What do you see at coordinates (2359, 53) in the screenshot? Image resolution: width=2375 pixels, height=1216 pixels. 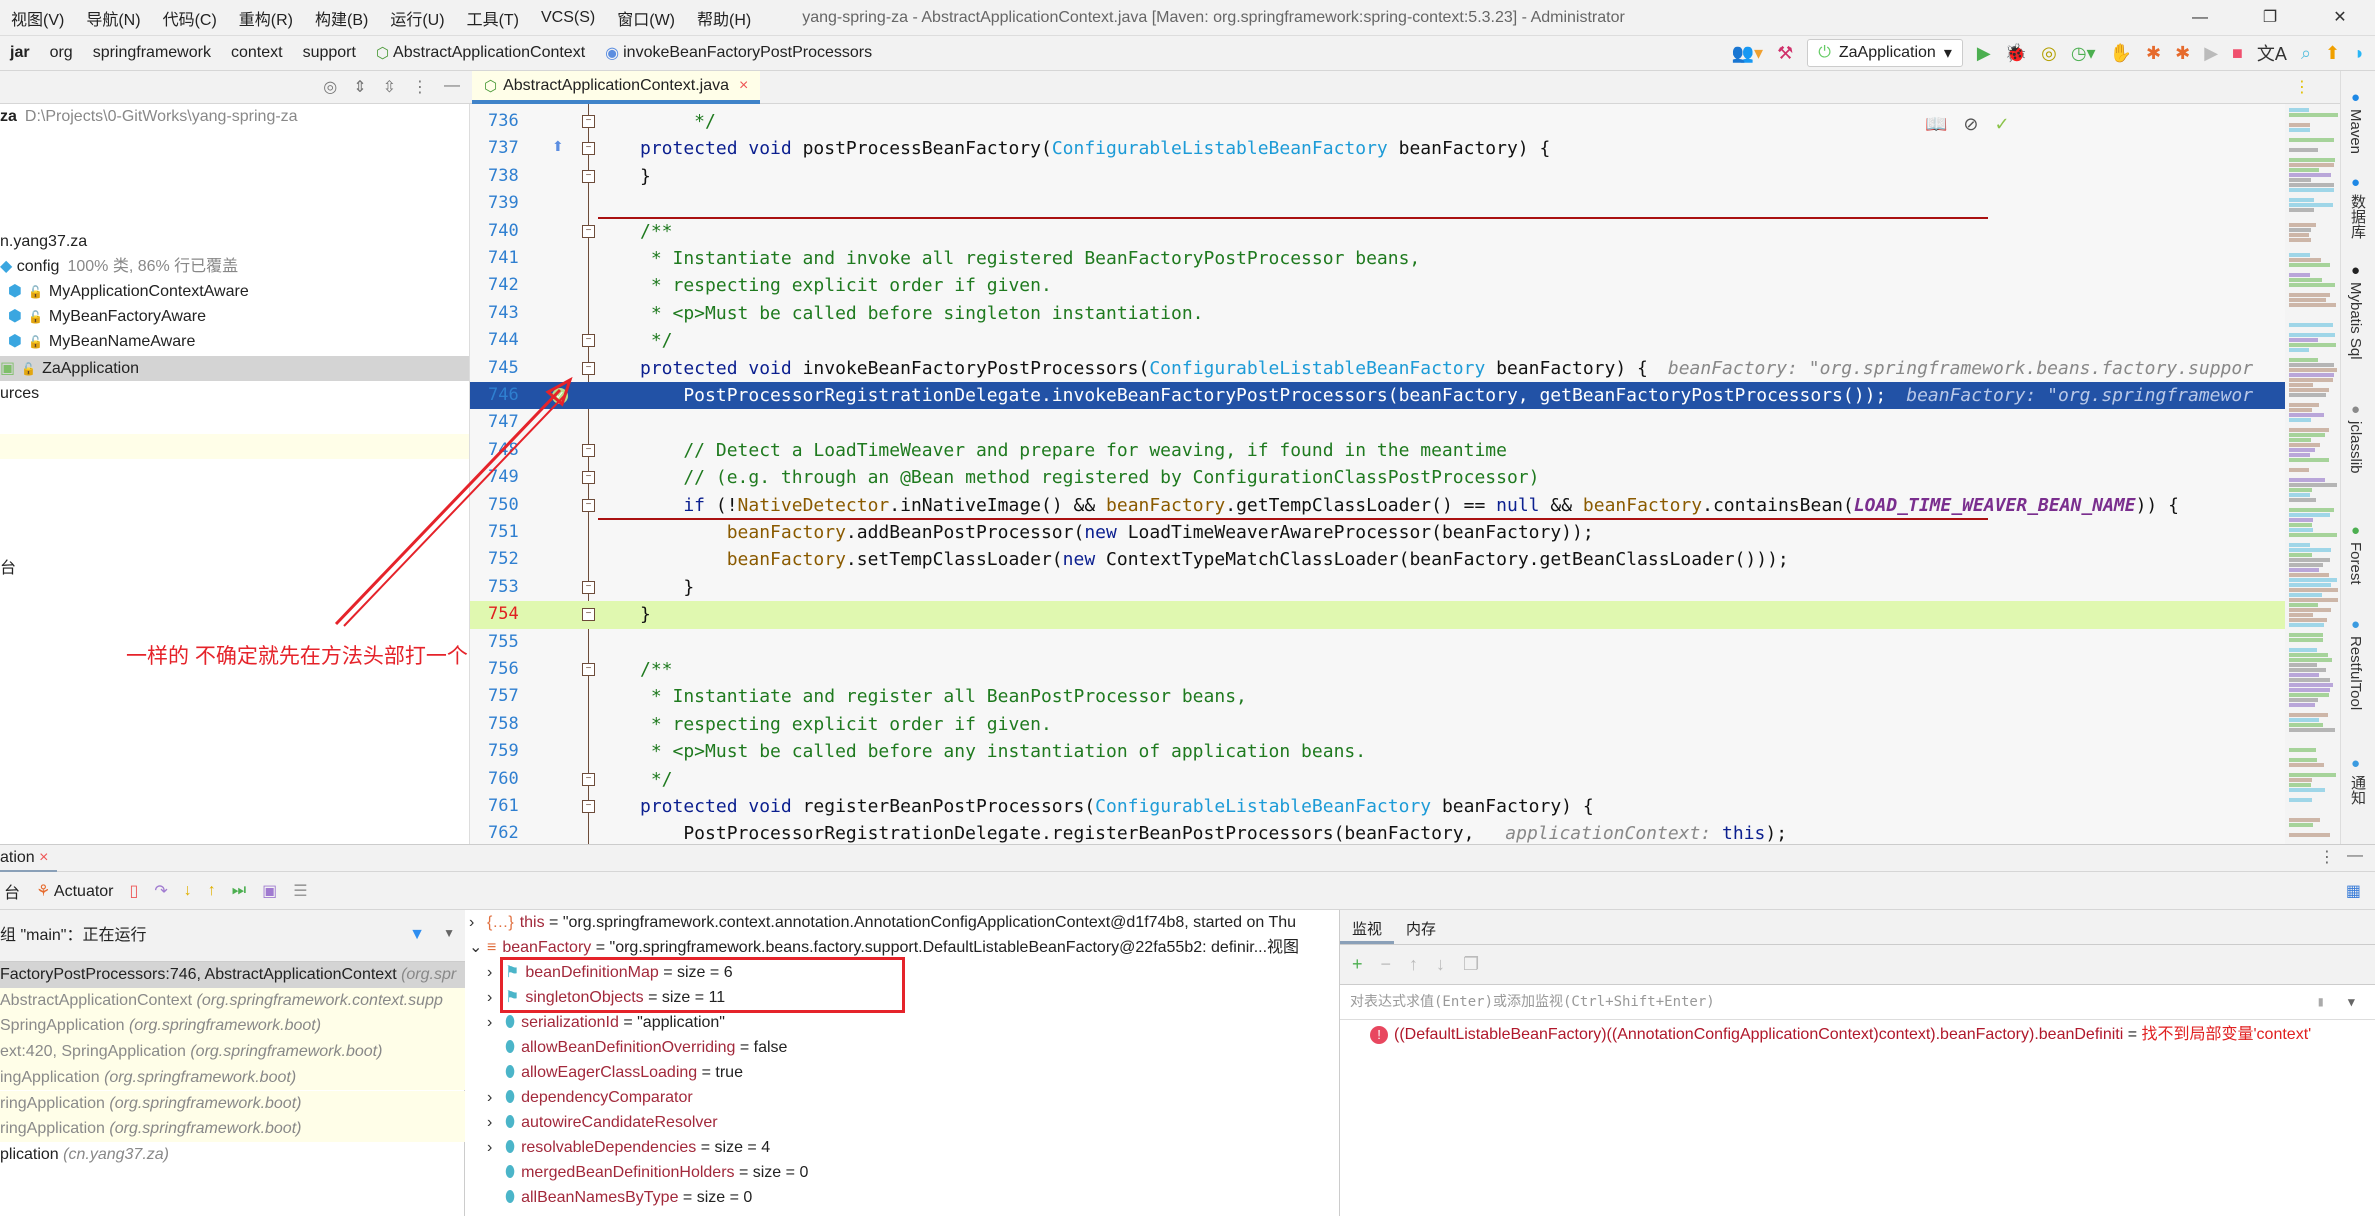 I see `plugin-icon: ◗` at bounding box center [2359, 53].